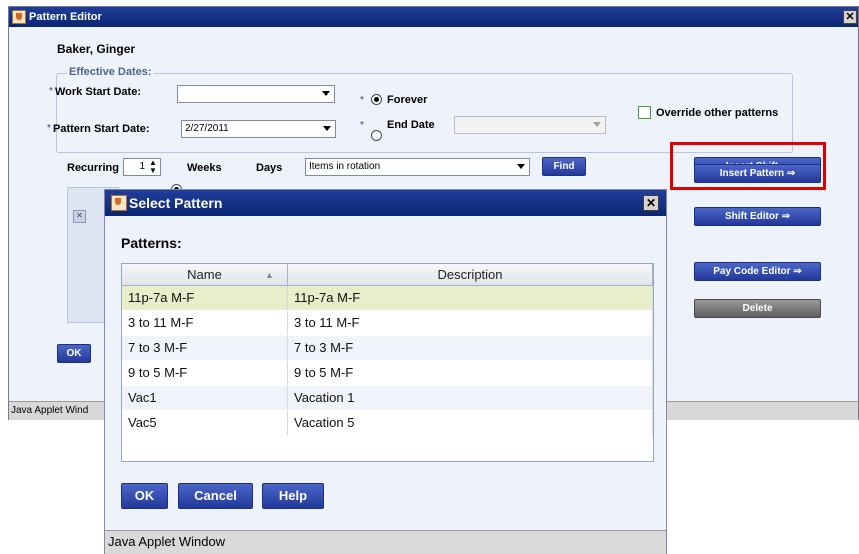 The height and width of the screenshot is (554, 859). What do you see at coordinates (470, 373) in the screenshot?
I see `pattern-description-cell: 9 to 5 M-F` at bounding box center [470, 373].